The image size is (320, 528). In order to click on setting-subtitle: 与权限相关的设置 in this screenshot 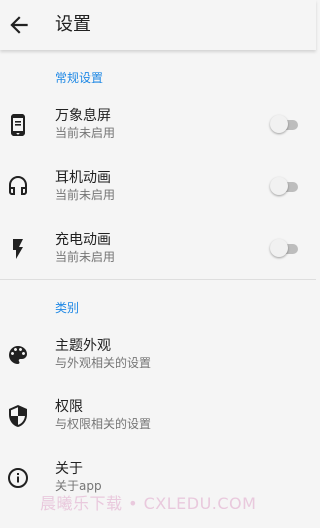, I will do `click(103, 424)`.